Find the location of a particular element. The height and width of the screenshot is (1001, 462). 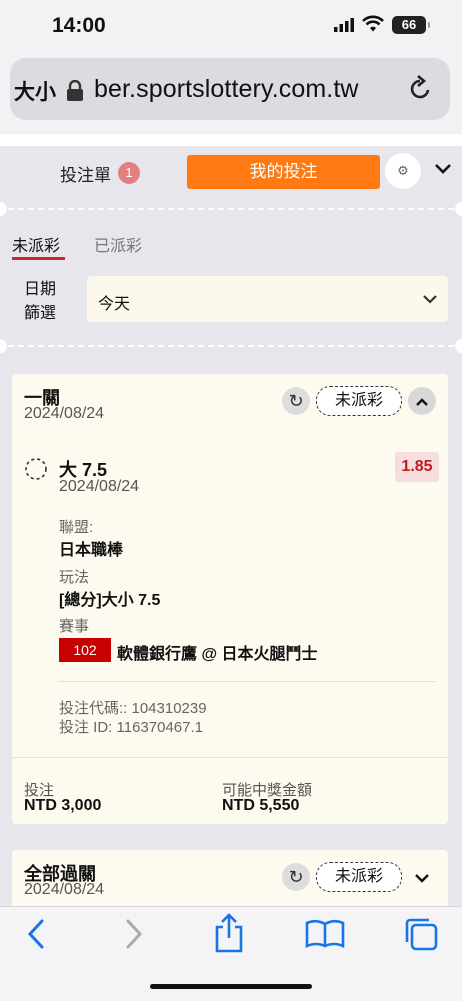

selection-date: 2024/08/24 is located at coordinates (99, 486).